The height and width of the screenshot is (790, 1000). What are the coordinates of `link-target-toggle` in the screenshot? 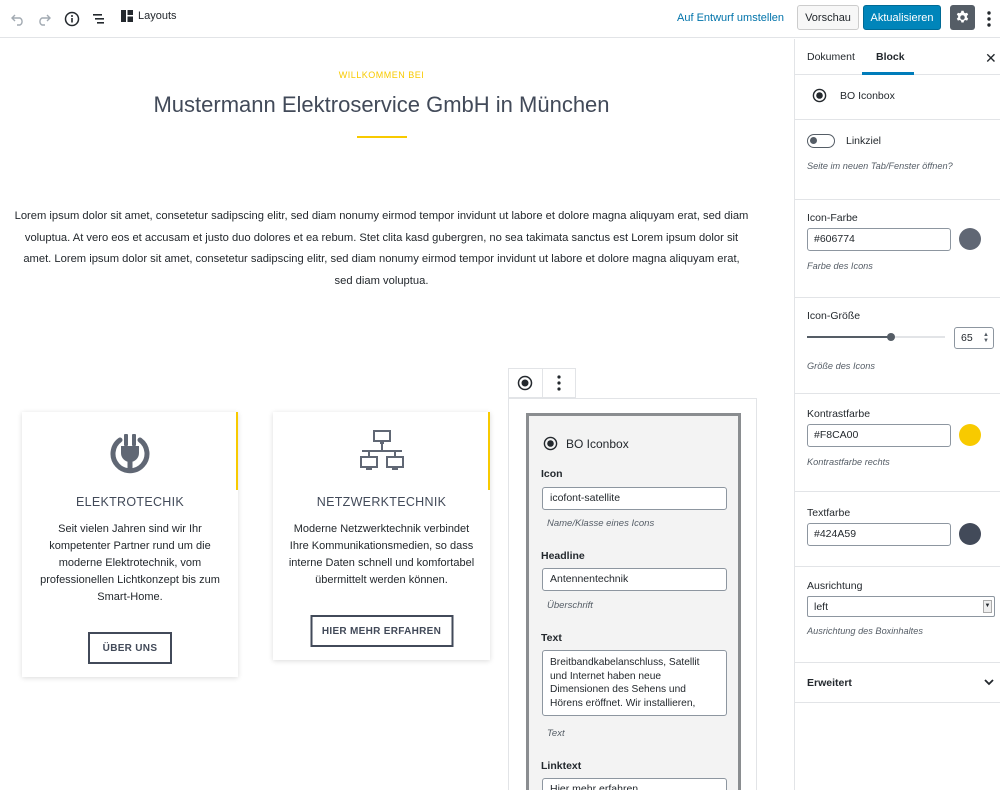 It's located at (821, 141).